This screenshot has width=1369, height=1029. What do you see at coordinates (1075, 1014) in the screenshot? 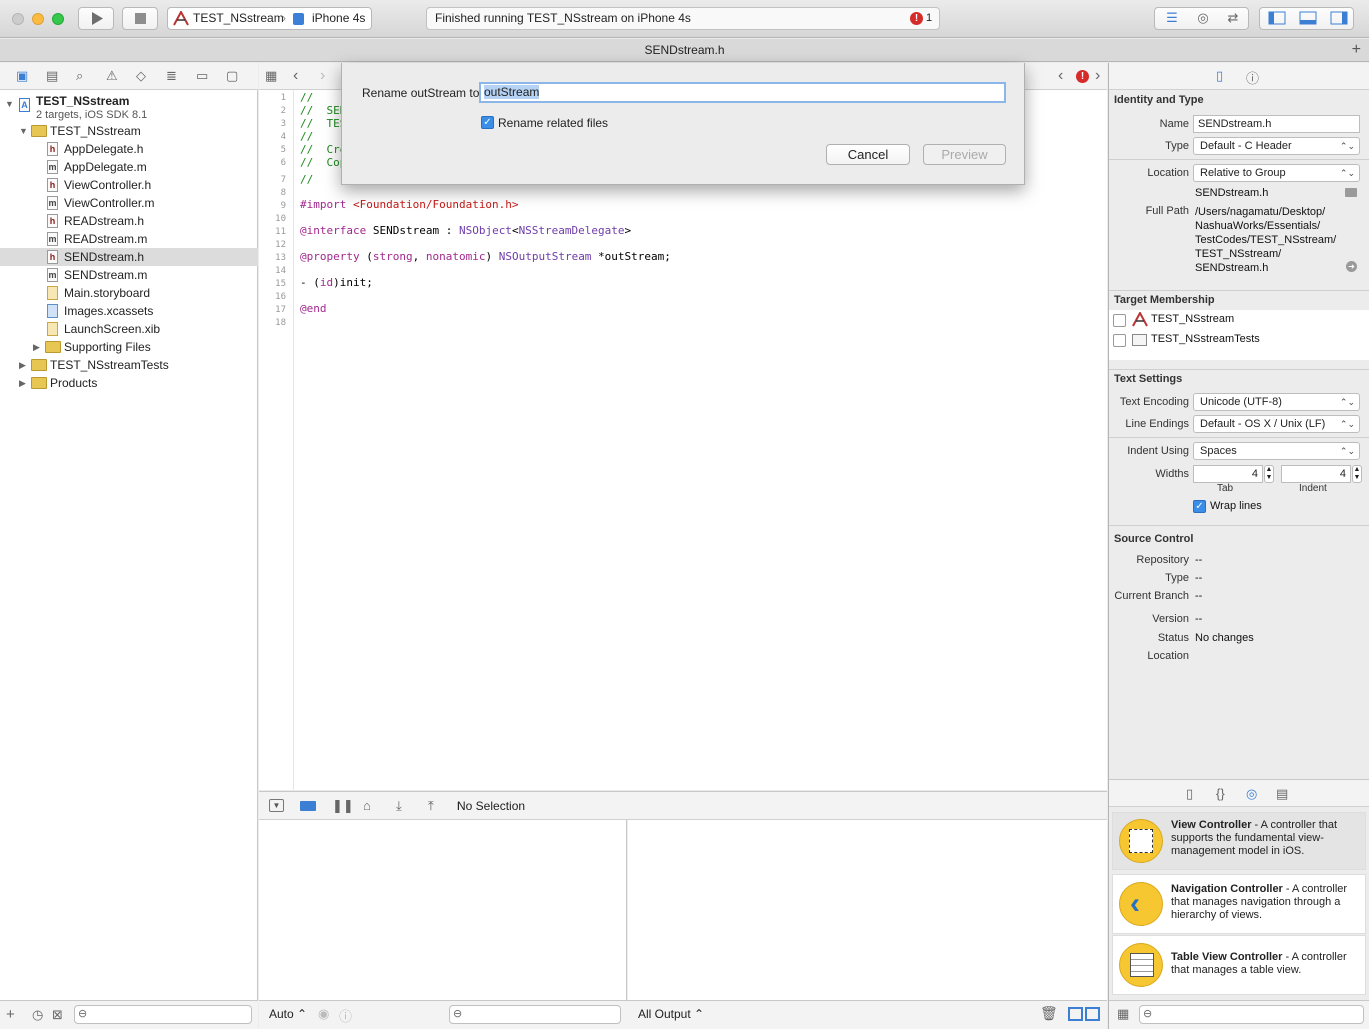
I see `show-variables-icon` at bounding box center [1075, 1014].